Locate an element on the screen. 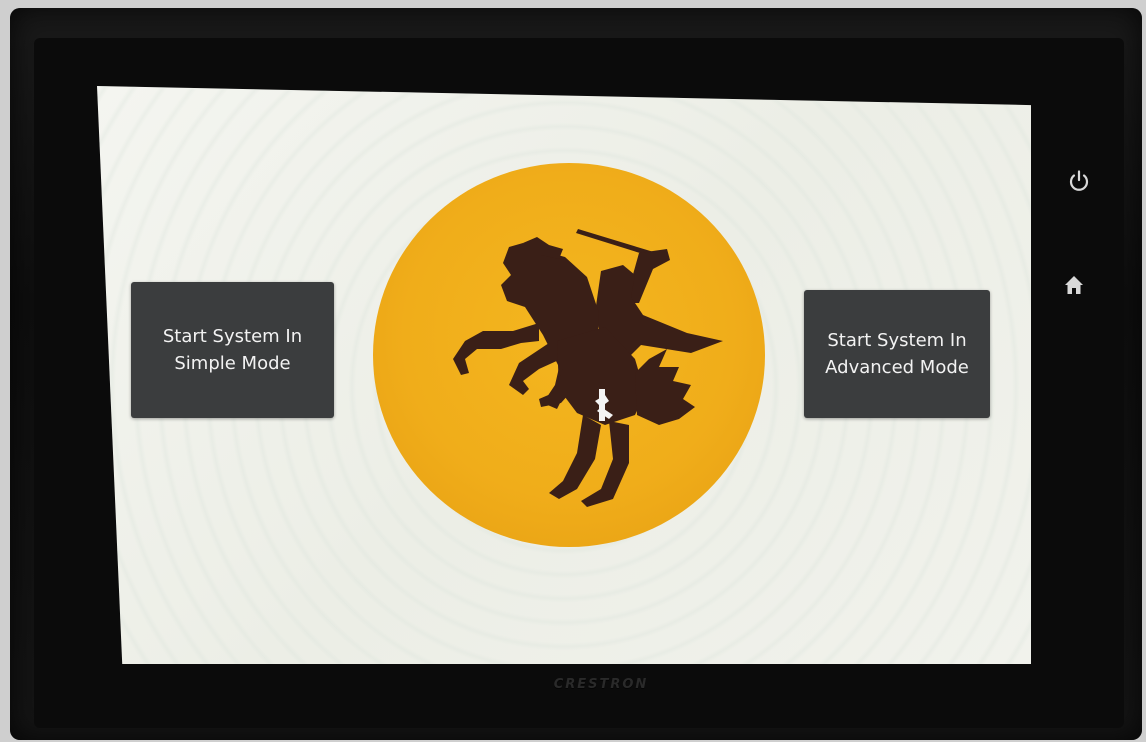 Image resolution: width=1146 pixels, height=742 pixels. power-icon is located at coordinates (1079, 181).